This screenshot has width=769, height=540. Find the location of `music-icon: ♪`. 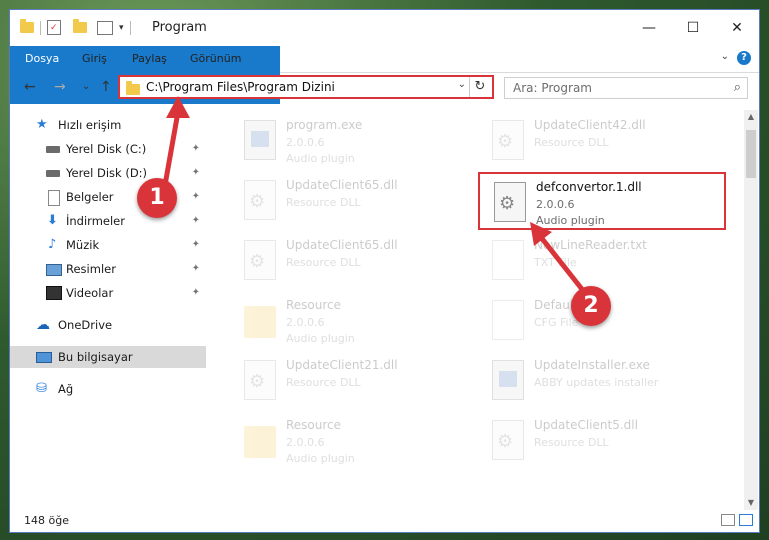

music-icon: ♪ is located at coordinates (52, 244).